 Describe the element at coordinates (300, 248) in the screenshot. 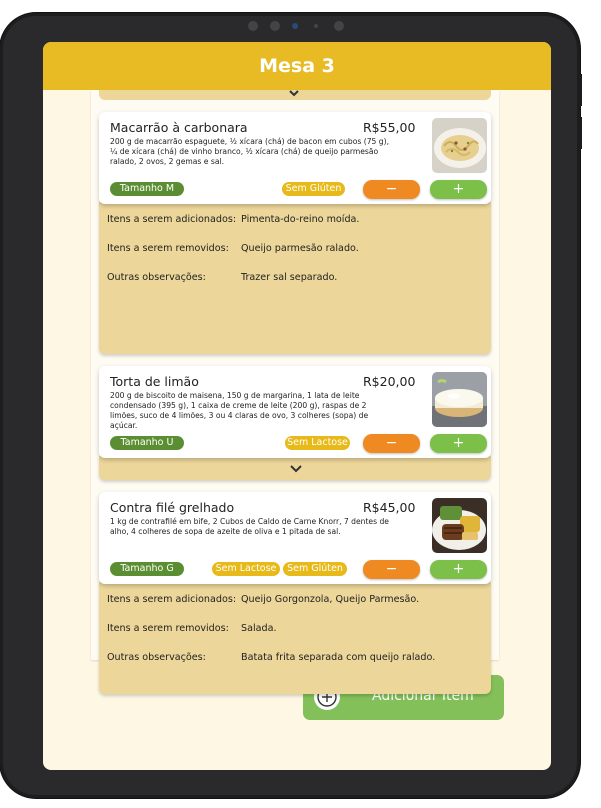

I see `details-value: Queijo parmesão ralado.` at that location.